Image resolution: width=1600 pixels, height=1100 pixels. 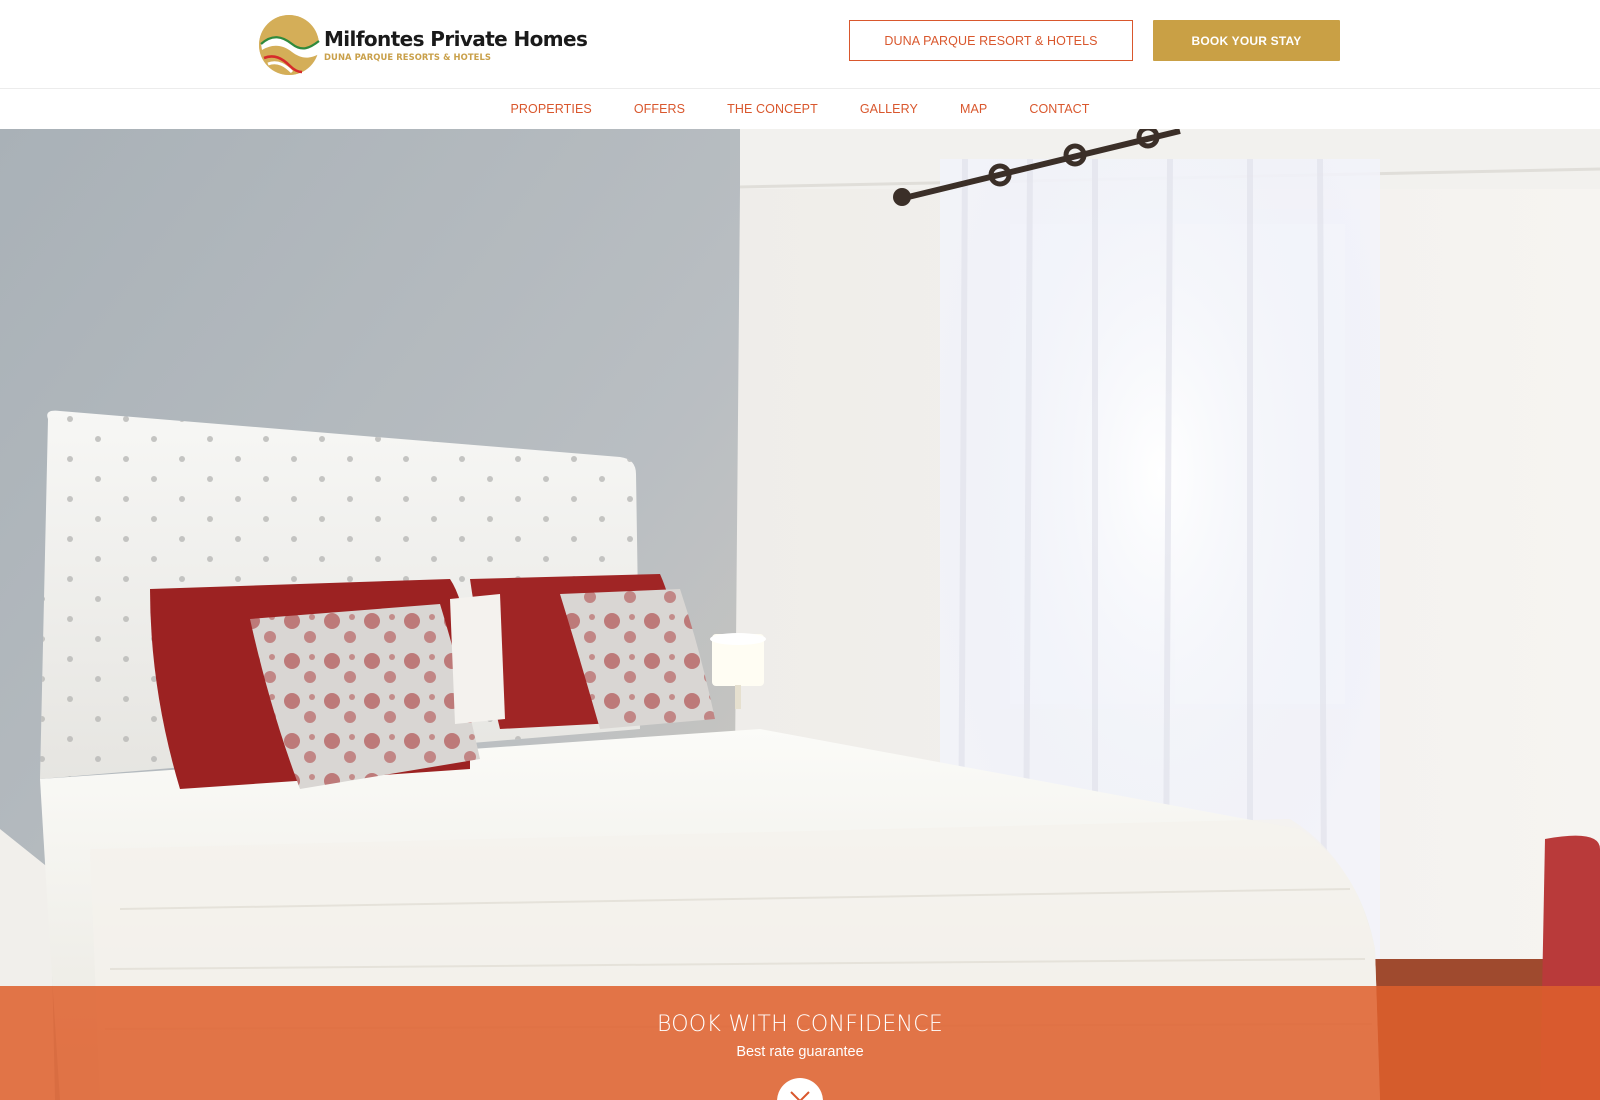 I want to click on wave-logo-icon, so click(x=289, y=45).